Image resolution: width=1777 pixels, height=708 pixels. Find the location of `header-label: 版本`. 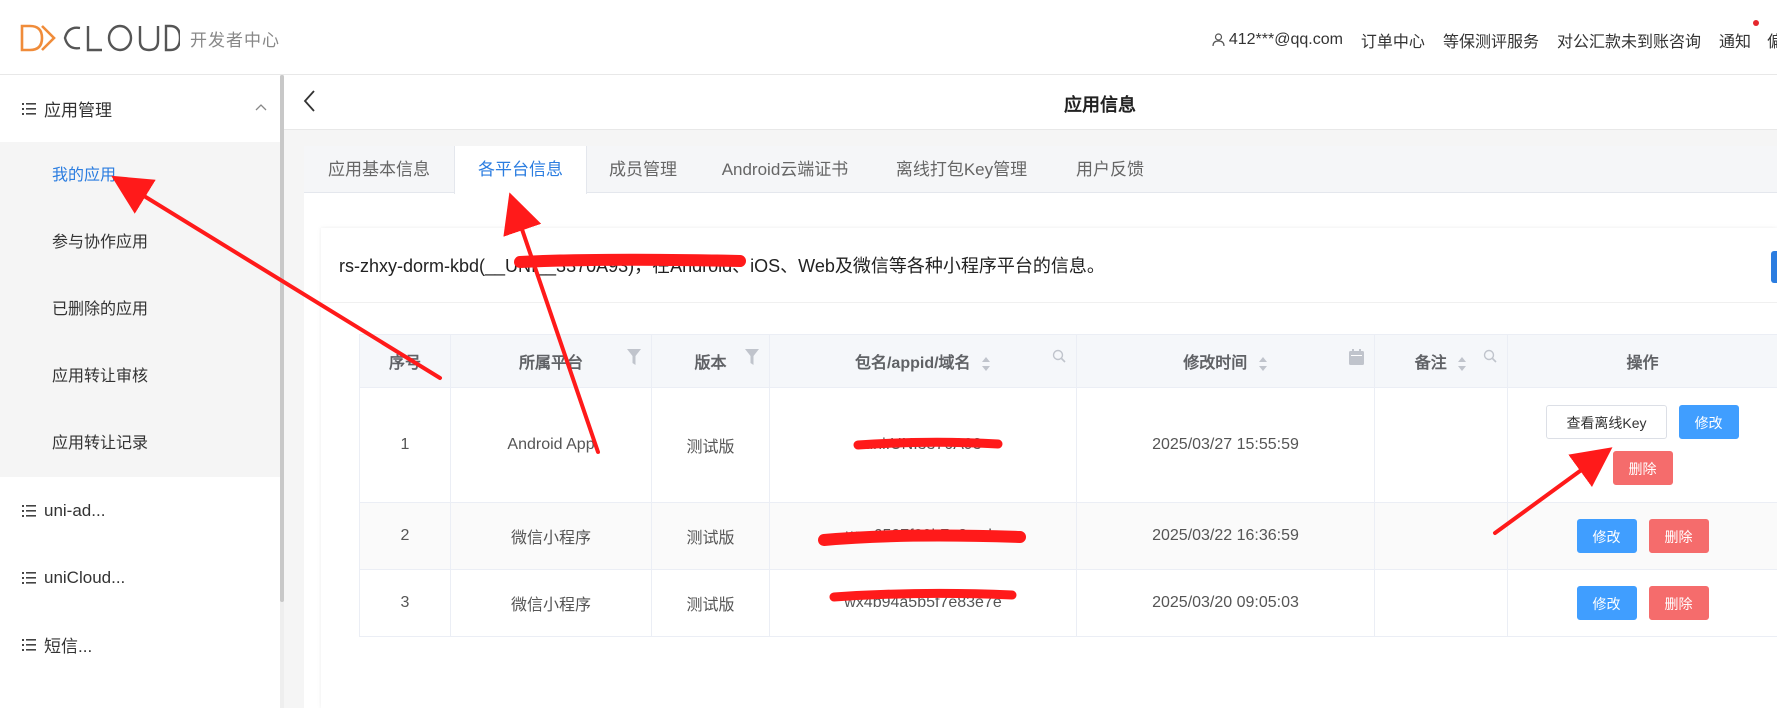

header-label: 版本 is located at coordinates (710, 363).